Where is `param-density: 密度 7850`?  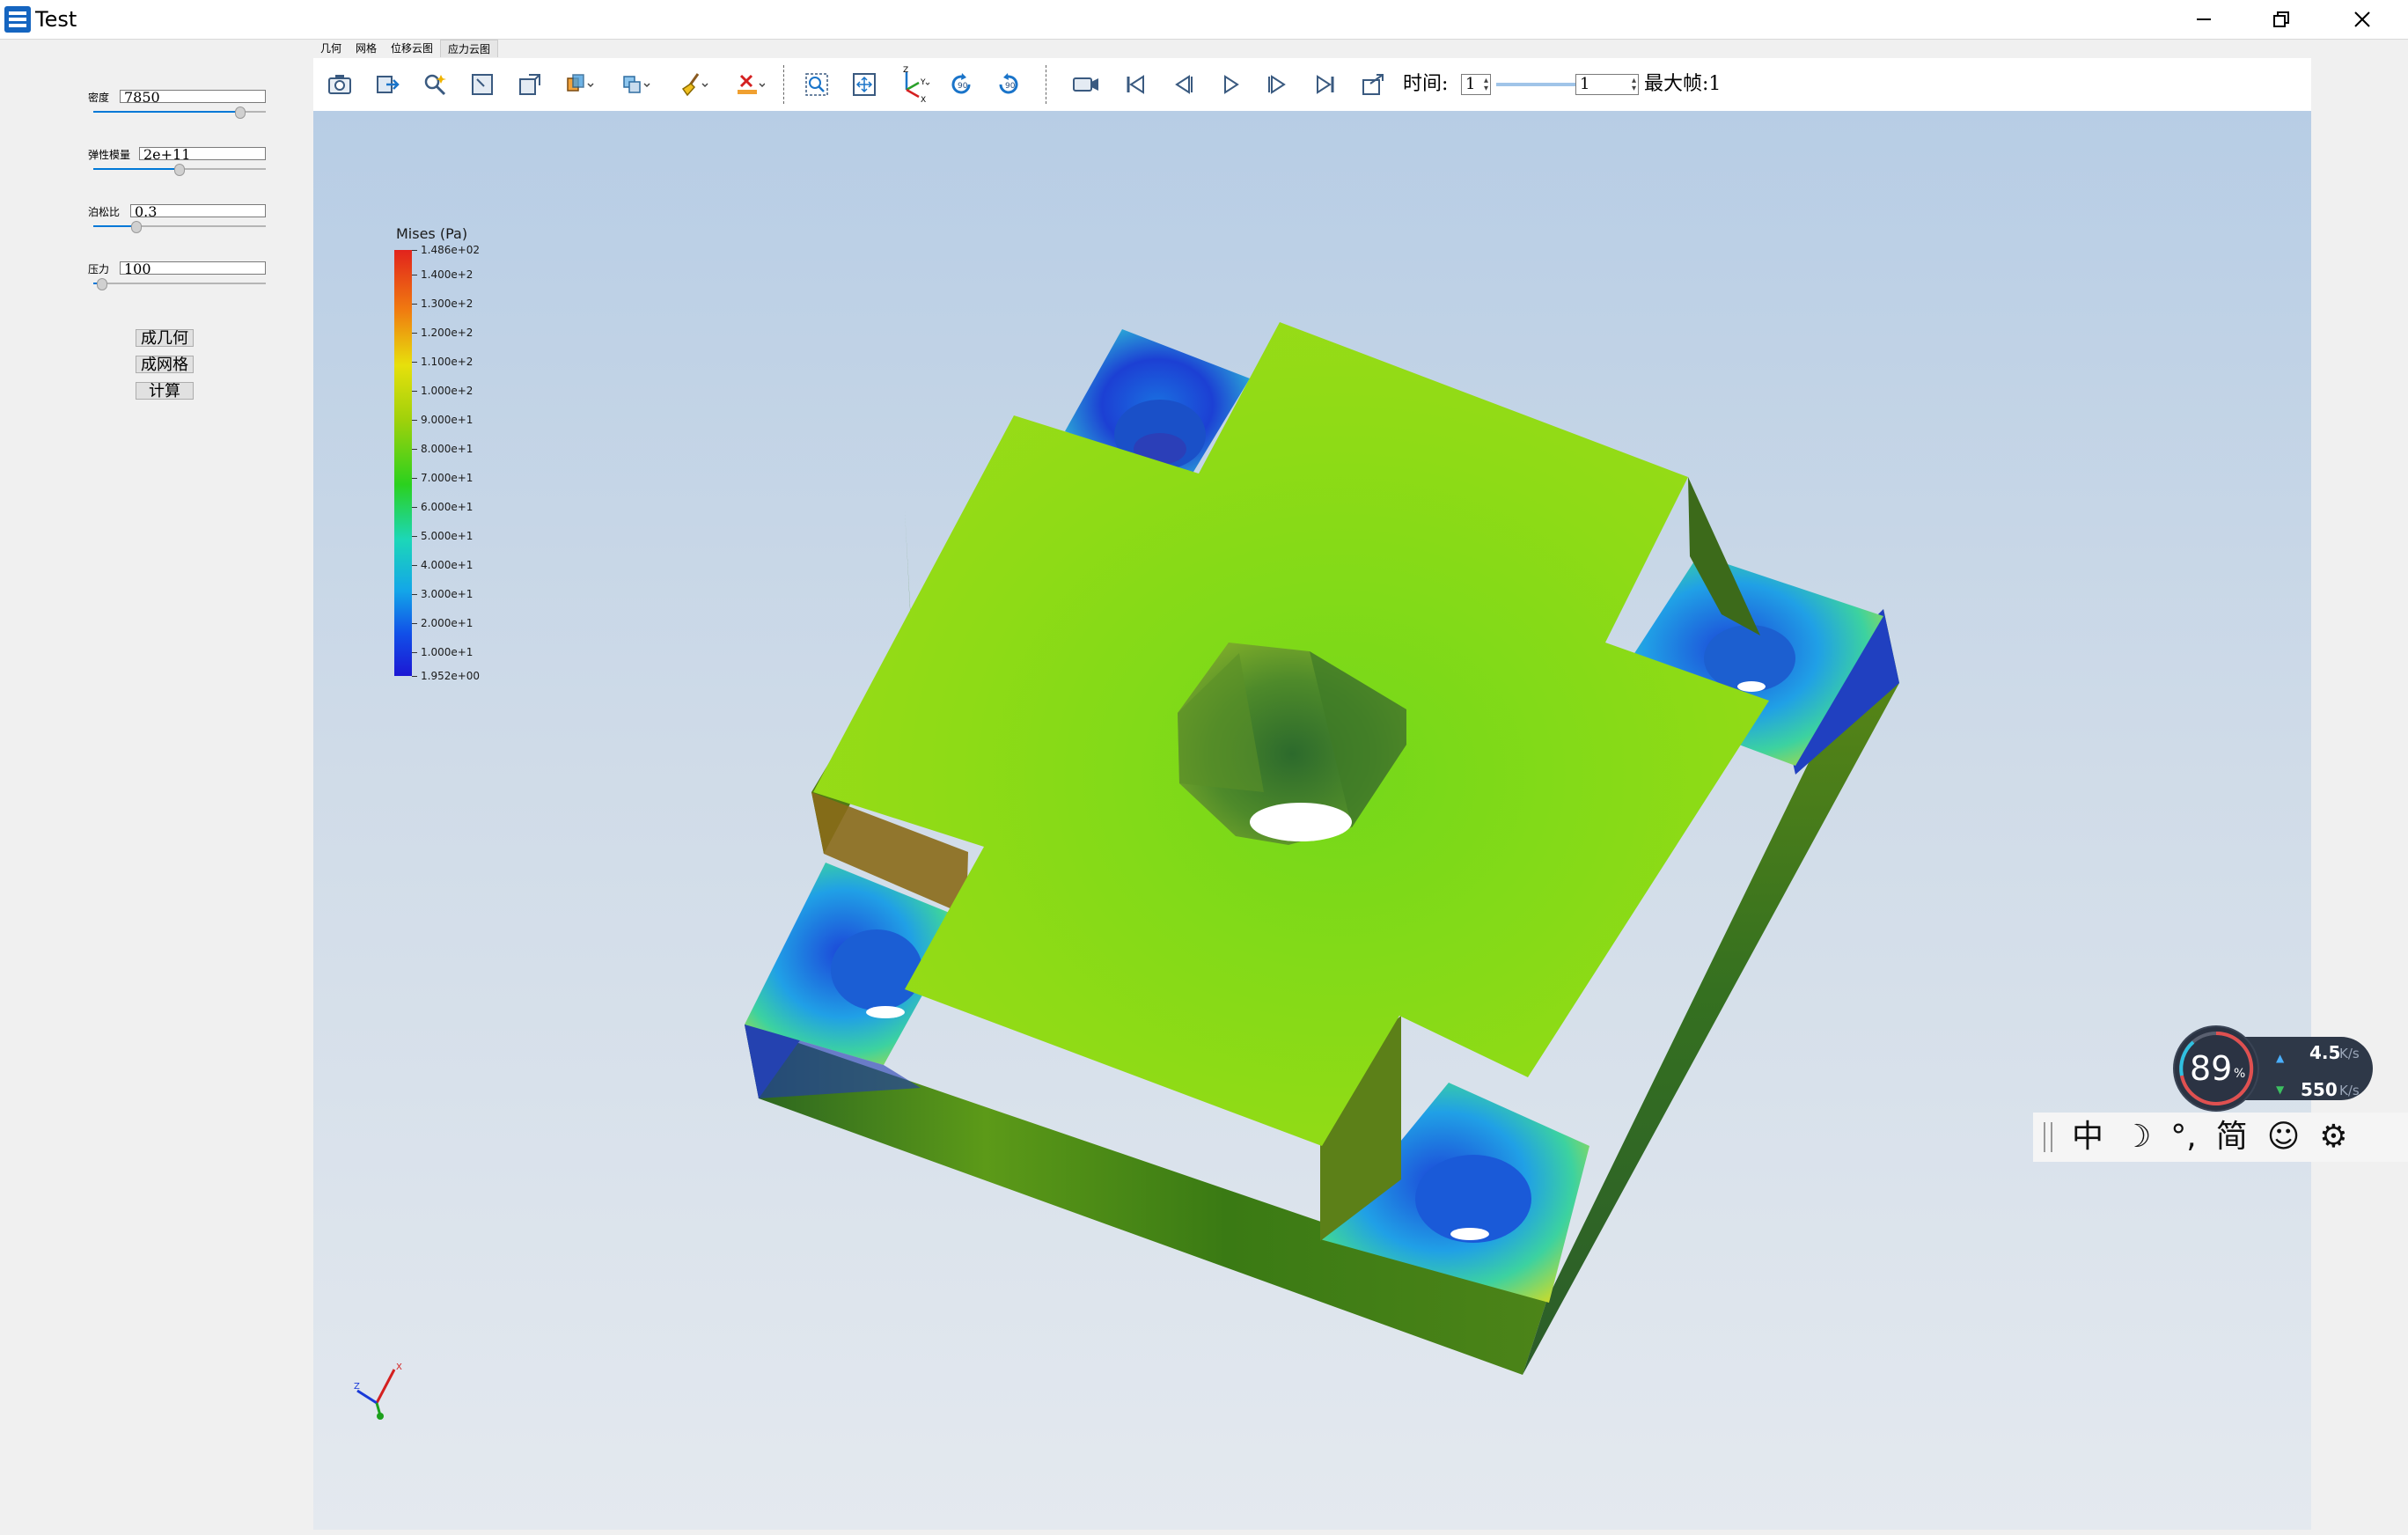 param-density: 密度 7850 is located at coordinates (178, 107).